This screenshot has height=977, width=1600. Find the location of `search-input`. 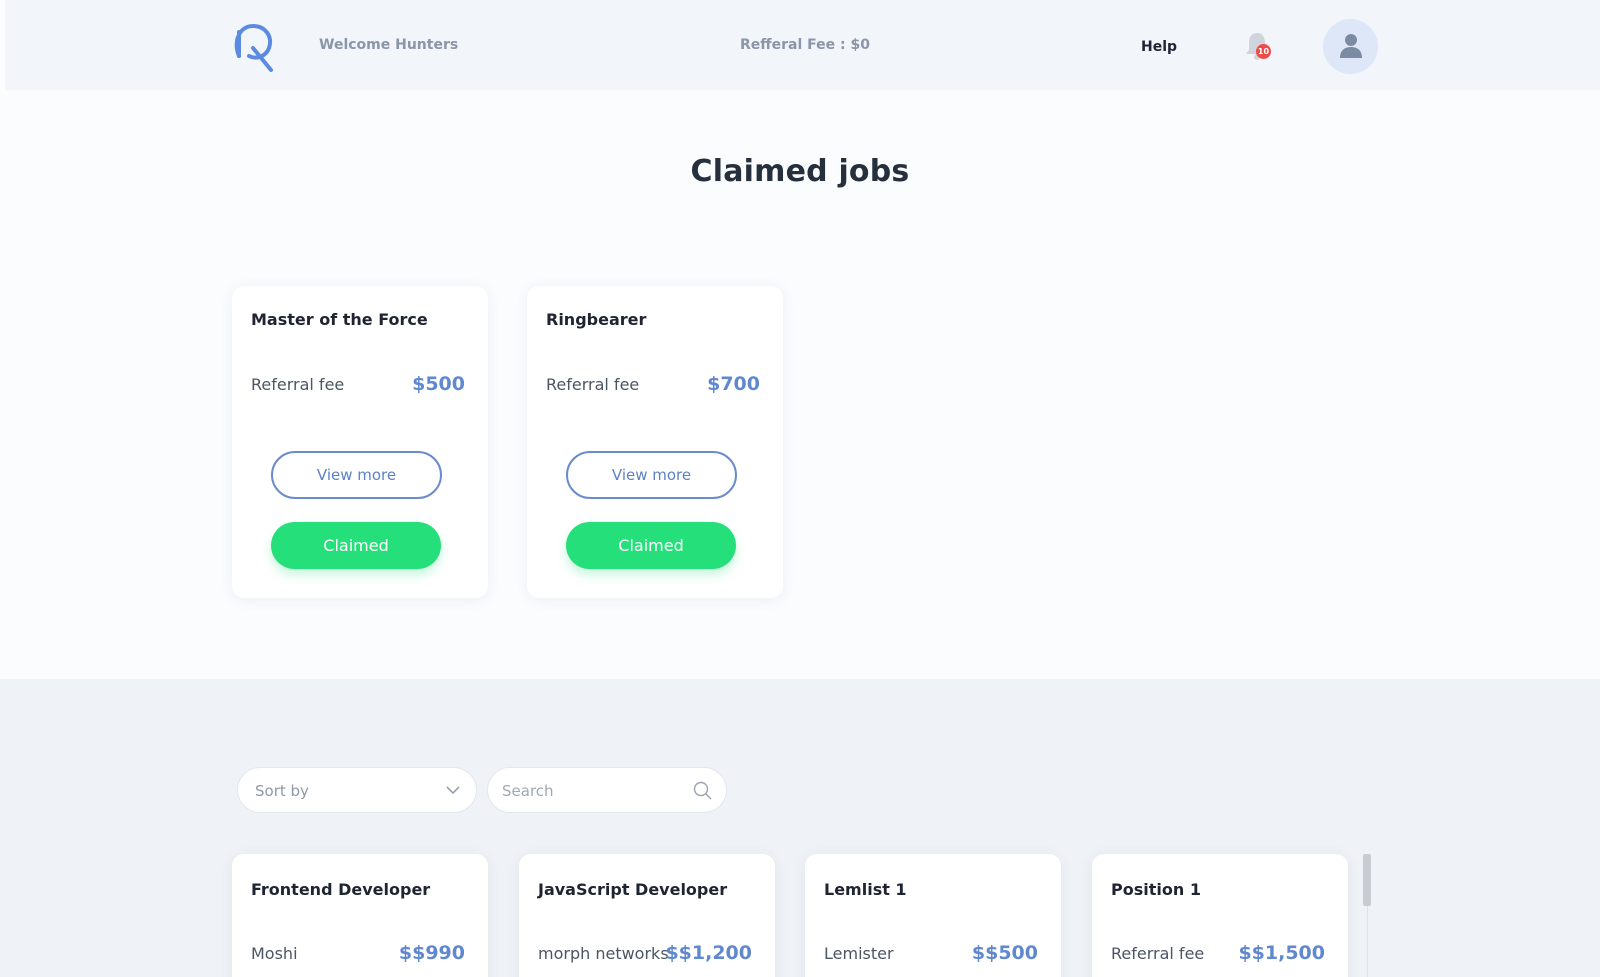

search-input is located at coordinates (592, 791).